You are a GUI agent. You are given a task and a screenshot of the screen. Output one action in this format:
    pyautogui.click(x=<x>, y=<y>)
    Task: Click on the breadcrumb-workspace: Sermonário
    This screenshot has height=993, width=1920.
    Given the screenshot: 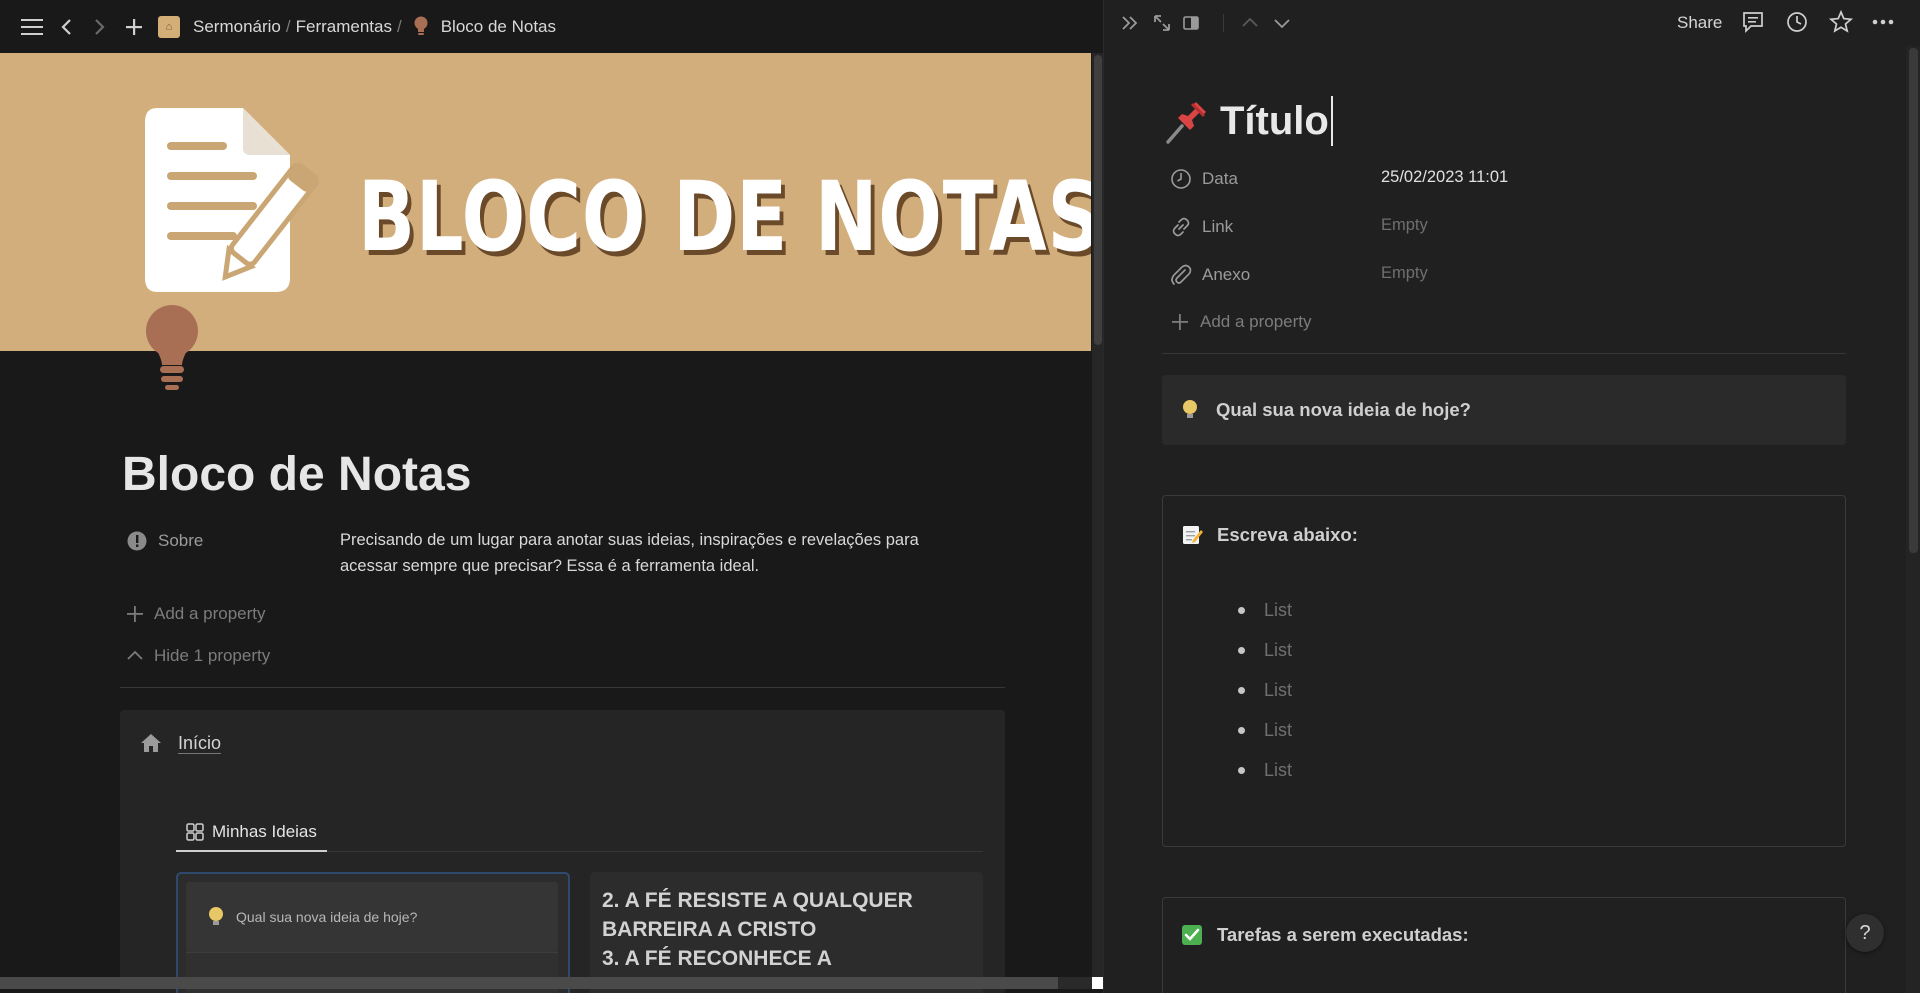 What is the action you would take?
    pyautogui.click(x=237, y=27)
    